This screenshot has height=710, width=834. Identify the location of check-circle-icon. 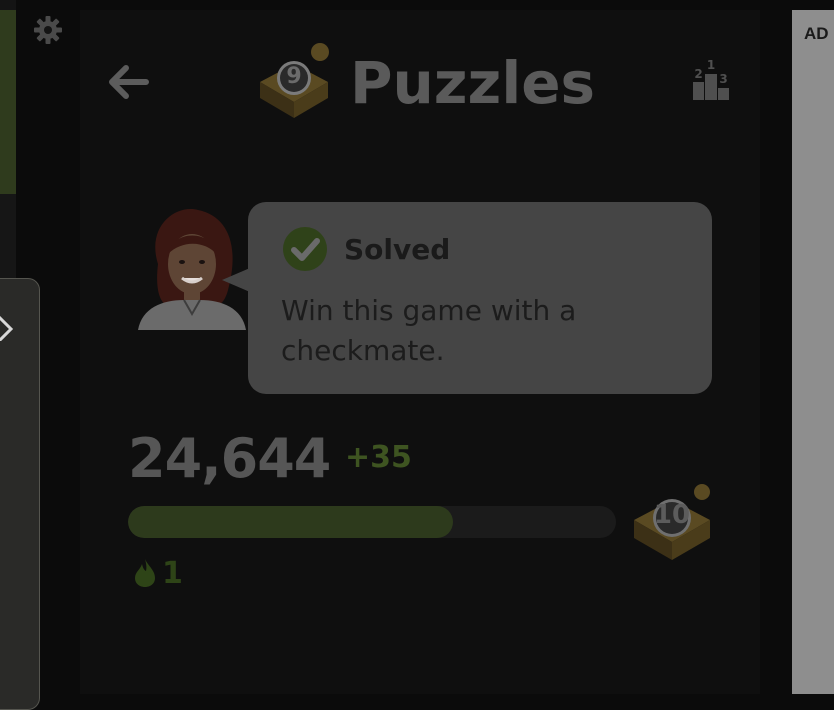
(305, 249).